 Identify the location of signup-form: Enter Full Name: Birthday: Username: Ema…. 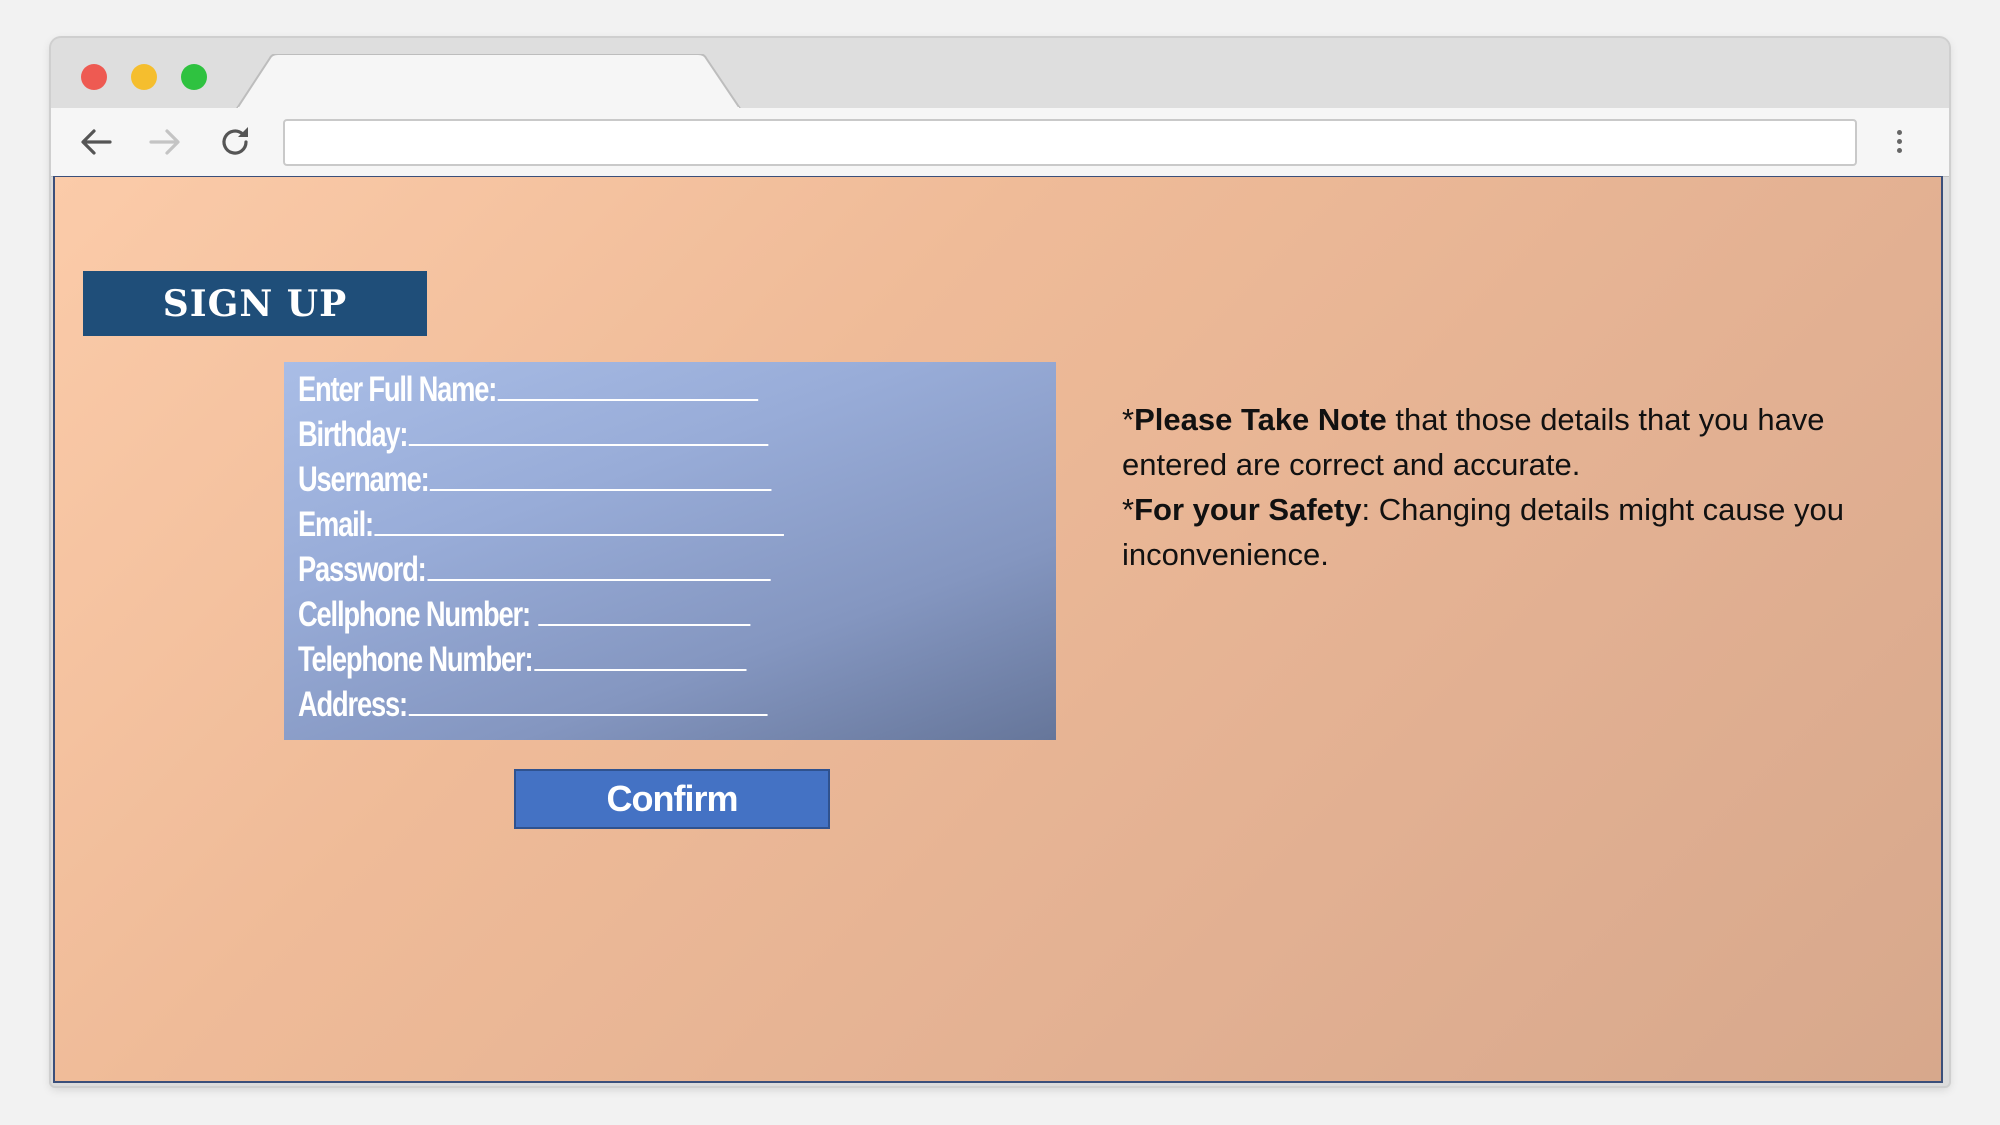
(670, 551).